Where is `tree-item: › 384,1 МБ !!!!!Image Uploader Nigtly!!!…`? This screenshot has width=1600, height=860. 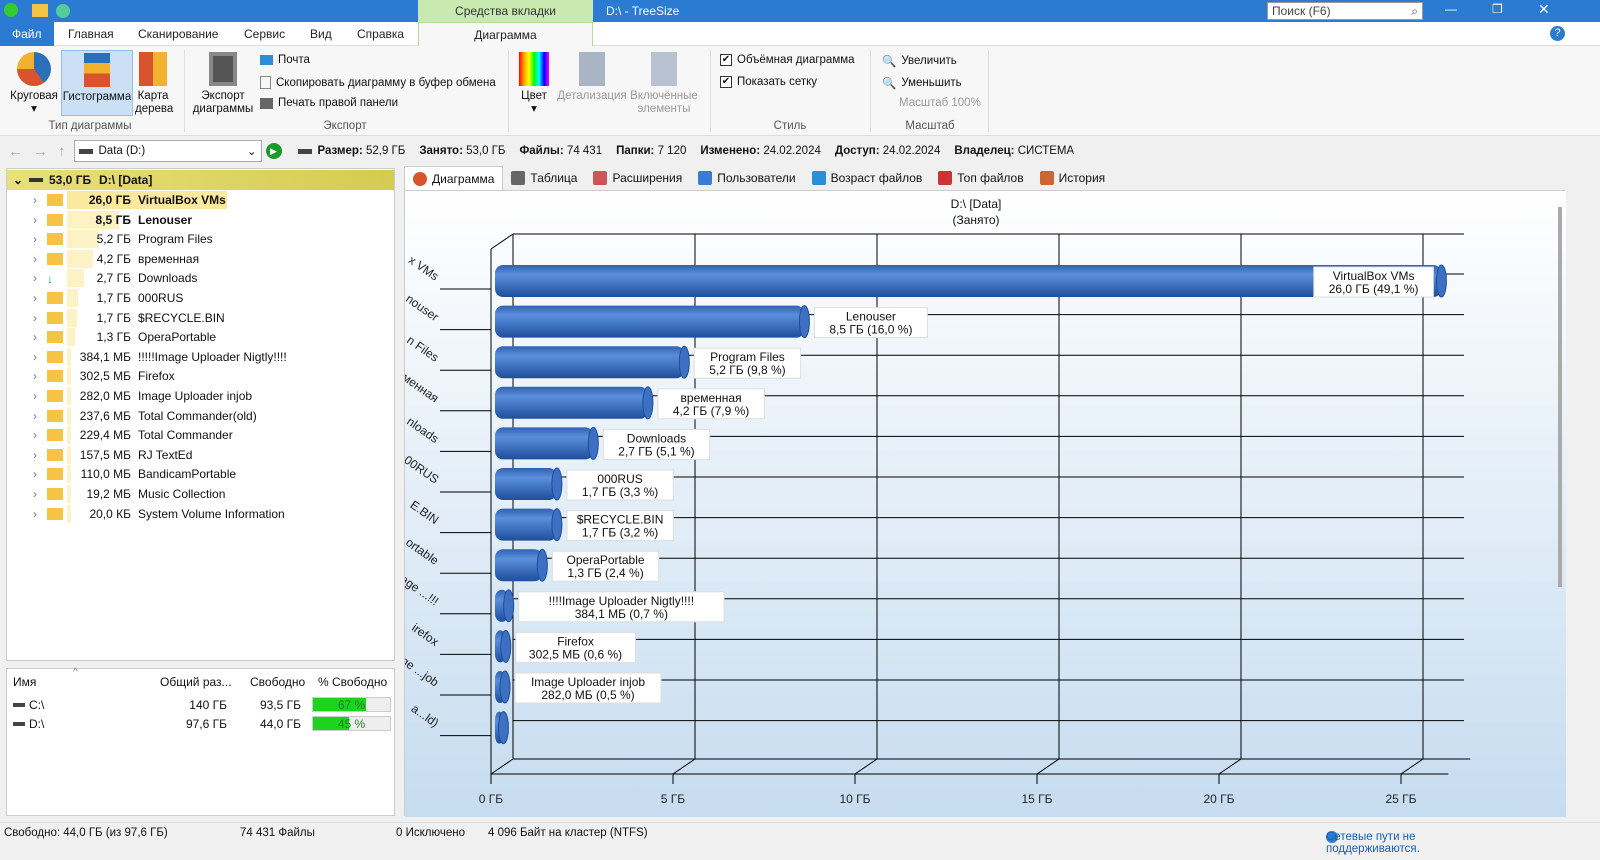 tree-item: › 384,1 МБ !!!!!Image Uploader Nigtly!!!… is located at coordinates (200, 357).